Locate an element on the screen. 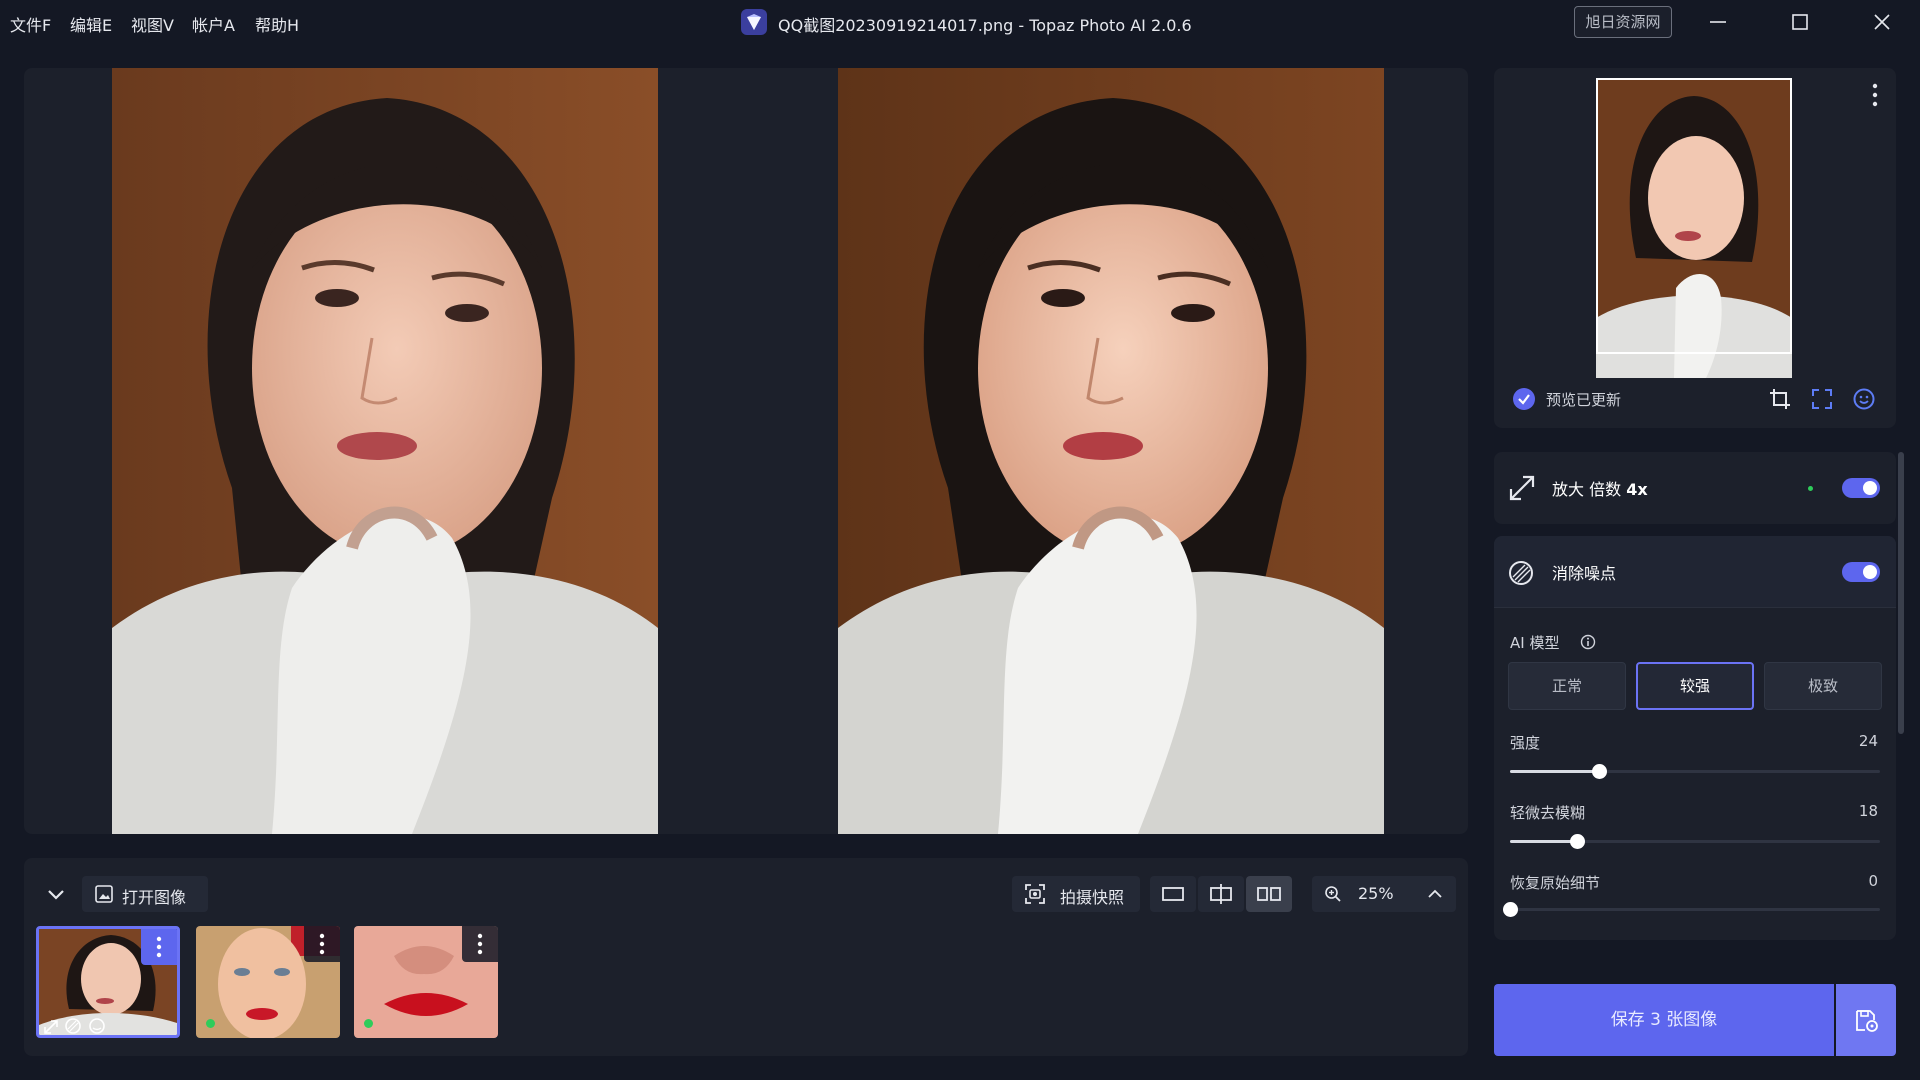  upscale-filter-card: 放大 倍数 4x is located at coordinates (1695, 488).